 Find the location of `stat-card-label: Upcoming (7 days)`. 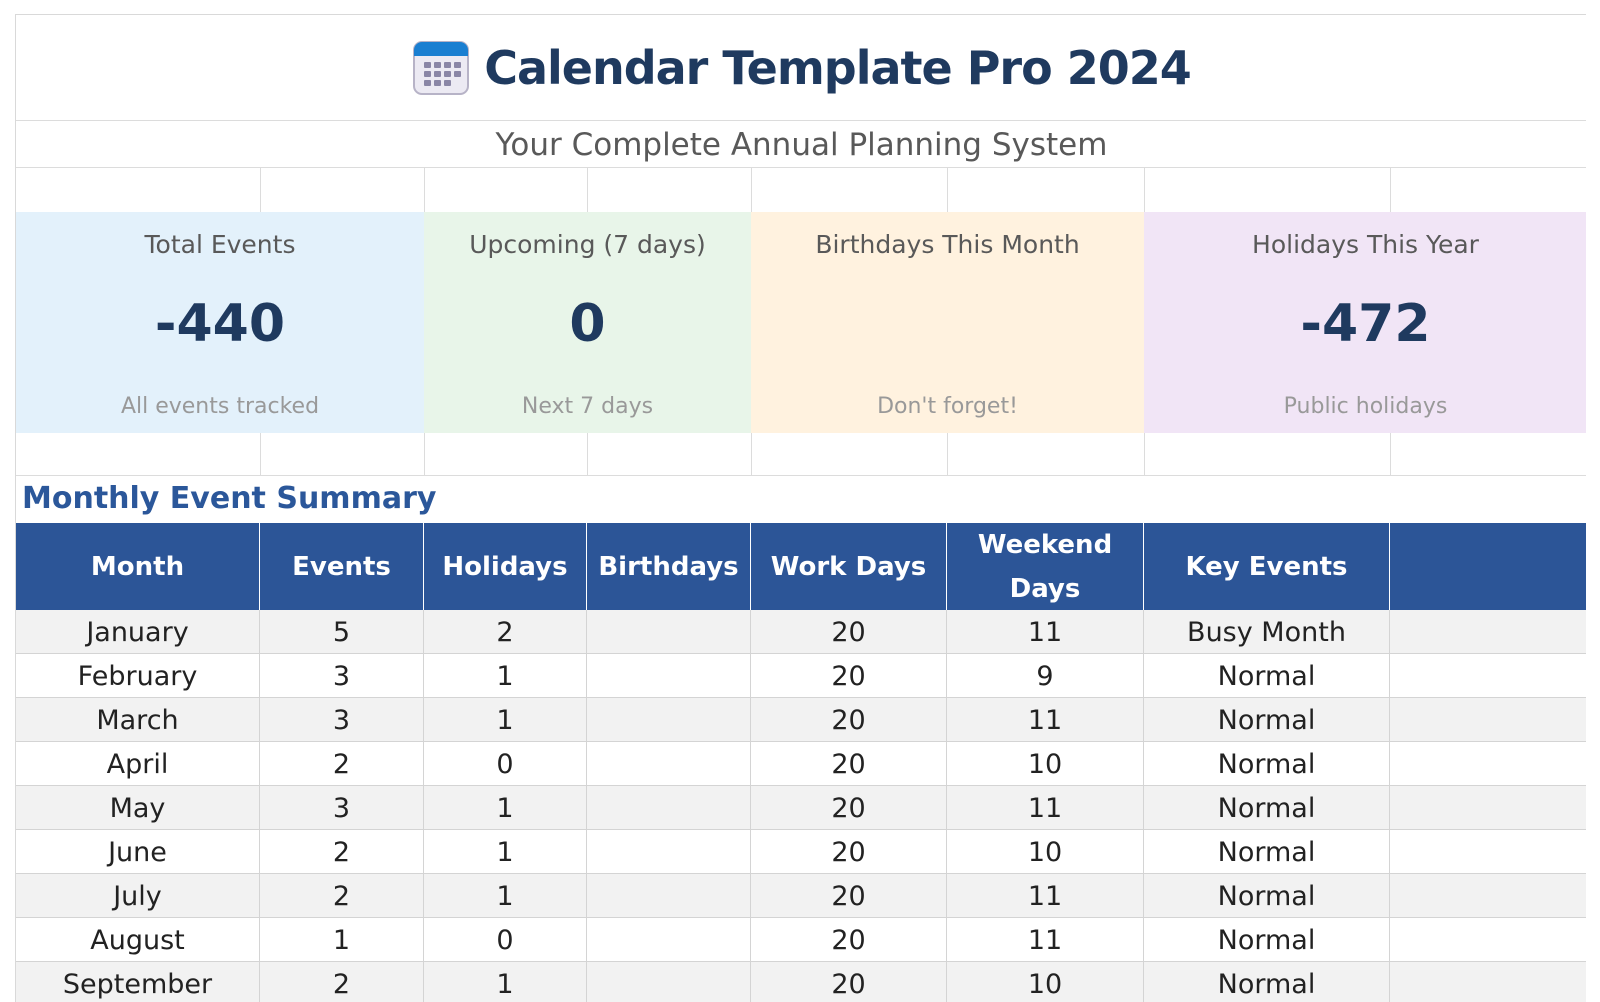

stat-card-label: Upcoming (7 days) is located at coordinates (587, 244).